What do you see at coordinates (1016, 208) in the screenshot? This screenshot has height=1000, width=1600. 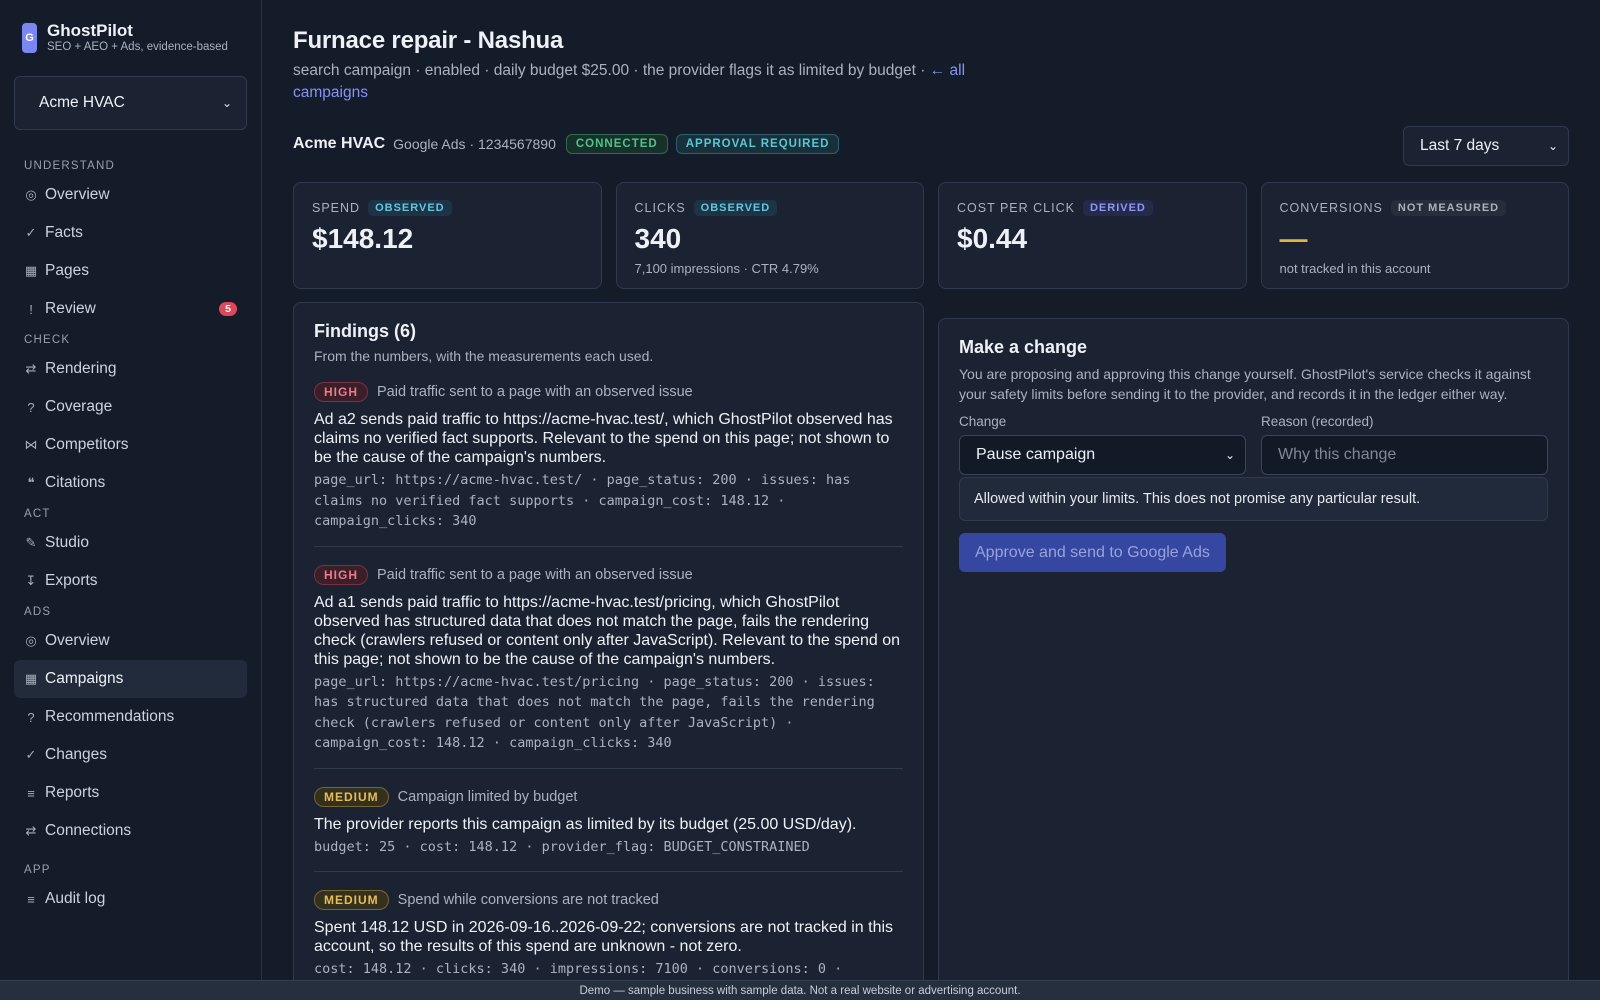 I see `kpi-label: COST PER CLICK` at bounding box center [1016, 208].